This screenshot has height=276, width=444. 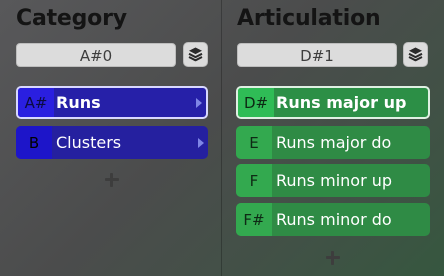 I want to click on articulation-item-runs-minor-up: F Runs minor up, so click(x=333, y=180).